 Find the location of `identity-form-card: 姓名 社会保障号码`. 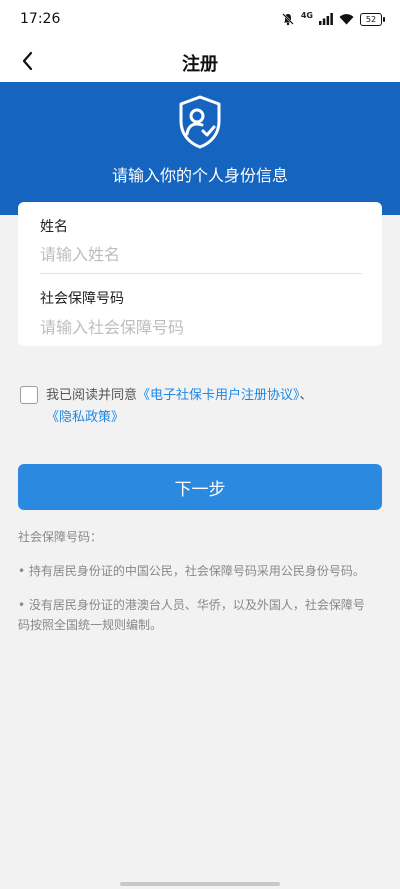

identity-form-card: 姓名 社会保障号码 is located at coordinates (200, 274).